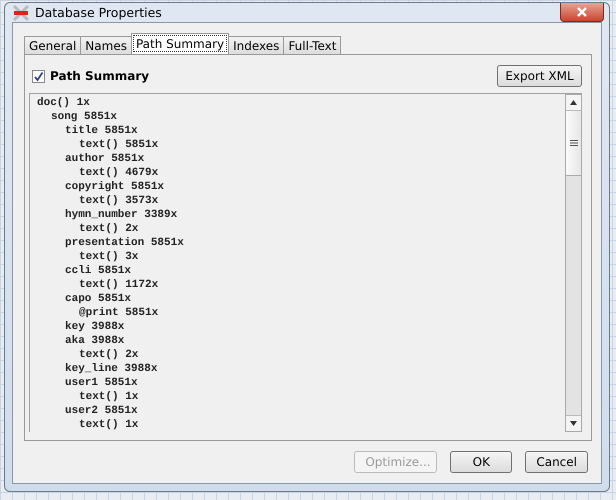 This screenshot has height=500, width=616. What do you see at coordinates (94, 327) in the screenshot?
I see `tree-line: key 3988x` at bounding box center [94, 327].